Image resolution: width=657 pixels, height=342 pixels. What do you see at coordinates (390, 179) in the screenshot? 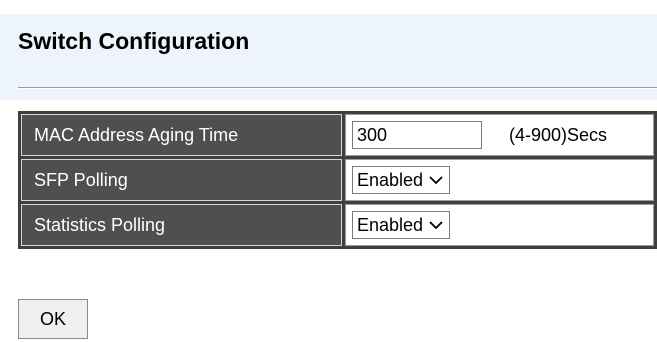
I see `sfp-polling-selected: Enabled` at bounding box center [390, 179].